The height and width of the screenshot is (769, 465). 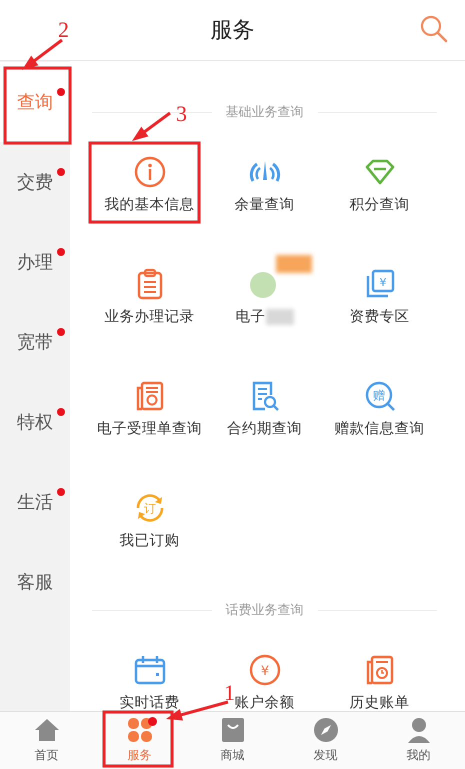 What do you see at coordinates (434, 29) in the screenshot?
I see `search-icon` at bounding box center [434, 29].